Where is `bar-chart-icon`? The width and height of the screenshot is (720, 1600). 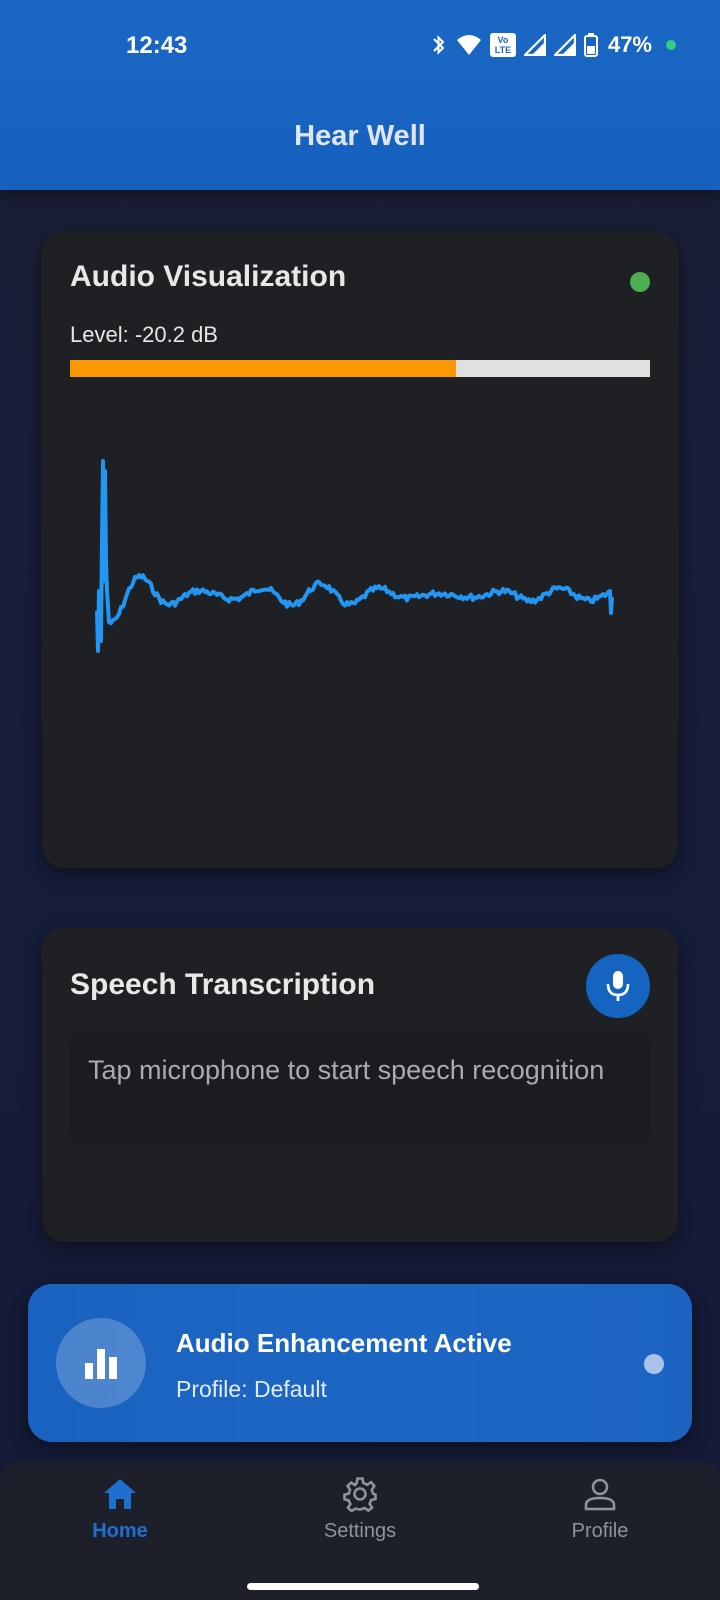
bar-chart-icon is located at coordinates (101, 1364).